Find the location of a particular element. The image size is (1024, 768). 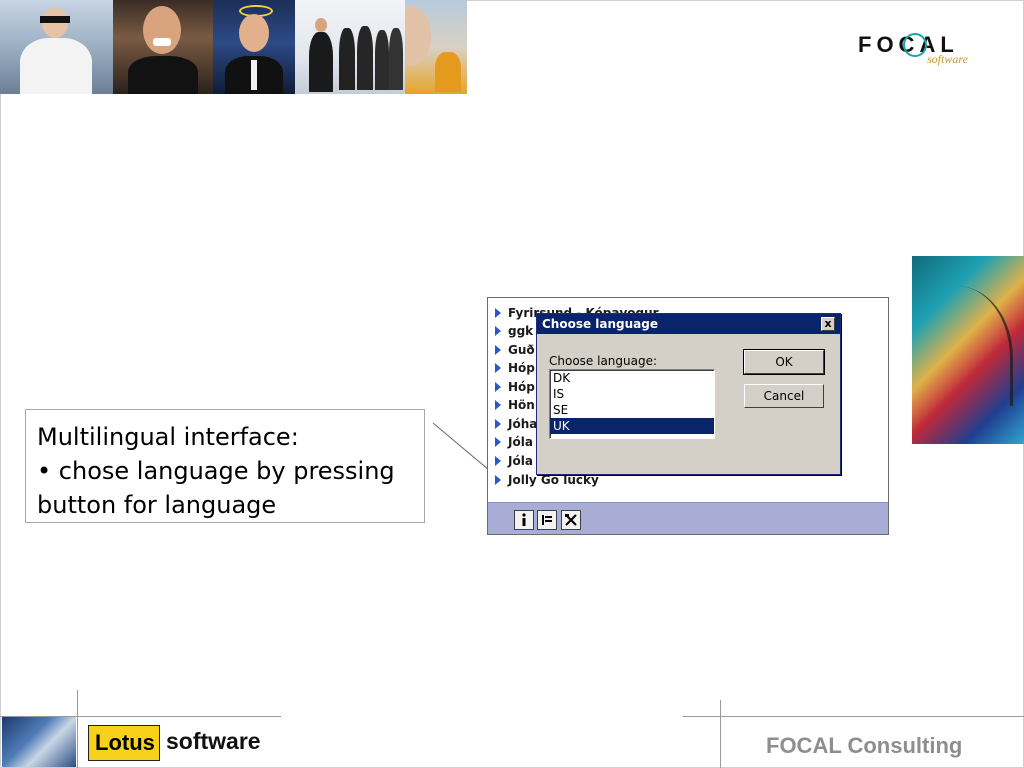

header-photo-strip is located at coordinates (233, 47).